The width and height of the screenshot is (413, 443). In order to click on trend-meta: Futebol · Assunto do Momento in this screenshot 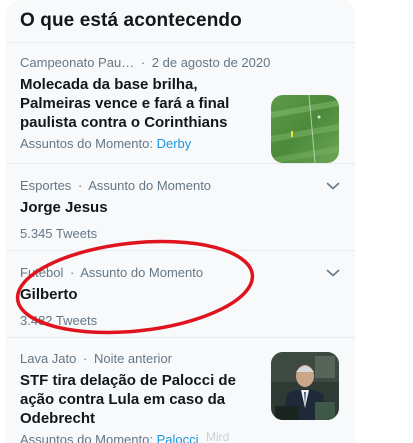, I will do `click(180, 273)`.